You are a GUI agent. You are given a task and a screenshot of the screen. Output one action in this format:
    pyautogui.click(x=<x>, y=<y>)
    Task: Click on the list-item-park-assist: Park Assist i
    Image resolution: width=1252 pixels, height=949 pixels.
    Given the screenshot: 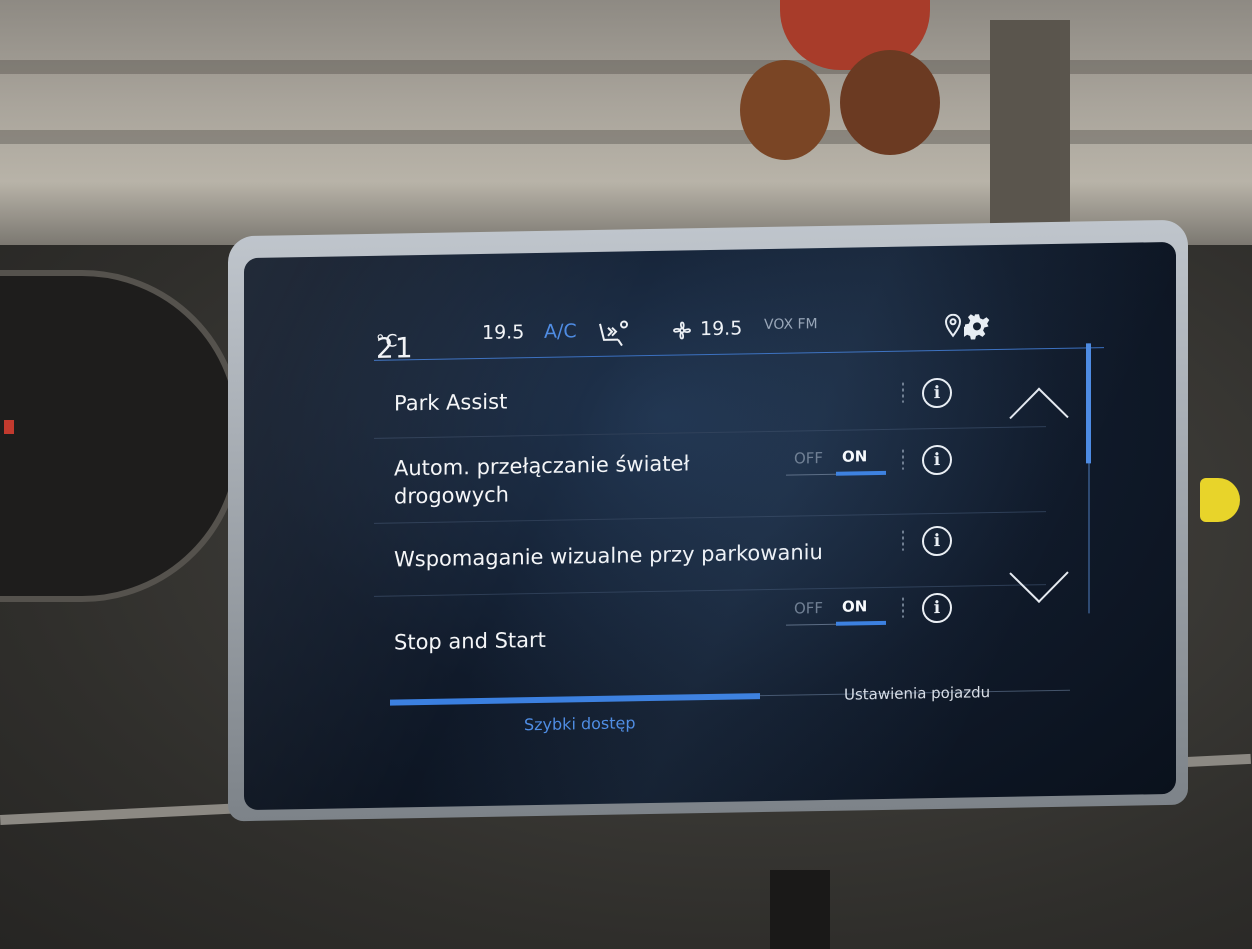 What is the action you would take?
    pyautogui.click(x=710, y=397)
    